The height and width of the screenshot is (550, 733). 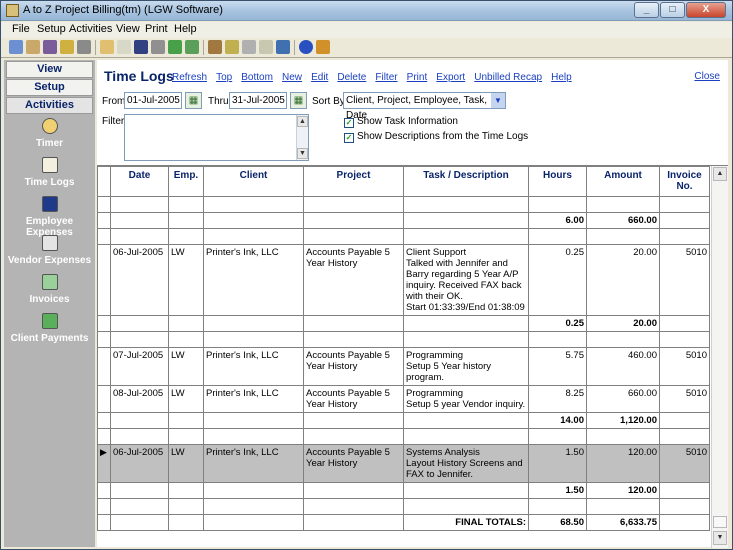 What do you see at coordinates (386, 77) in the screenshot?
I see `filter-link: Filter` at bounding box center [386, 77].